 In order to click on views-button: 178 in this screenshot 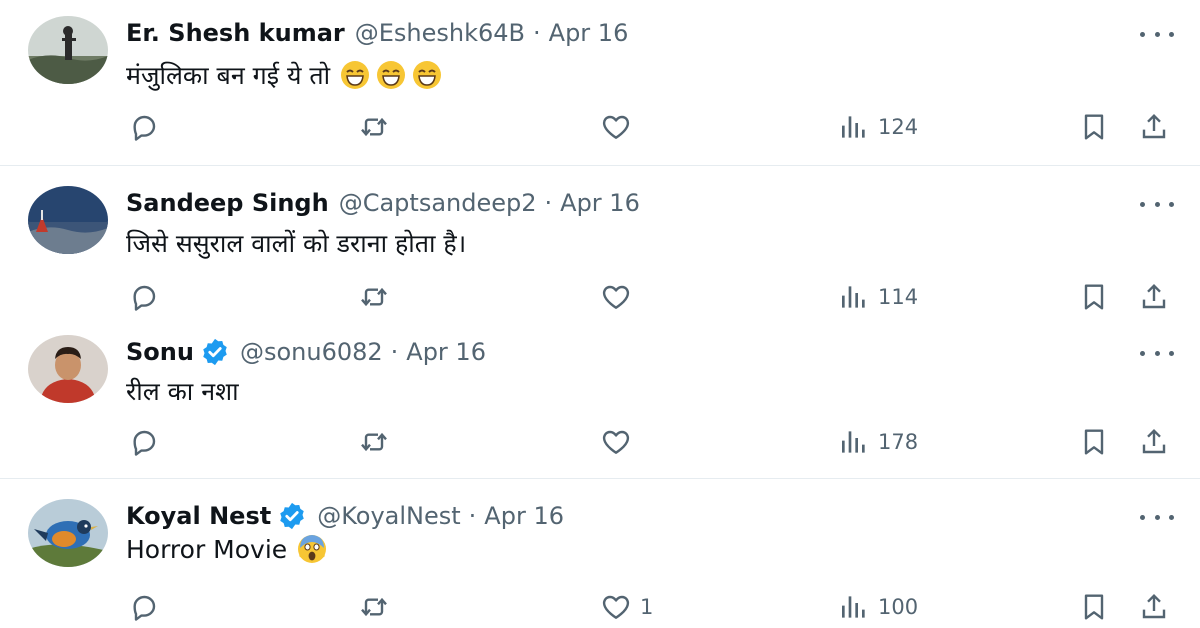, I will do `click(878, 442)`.